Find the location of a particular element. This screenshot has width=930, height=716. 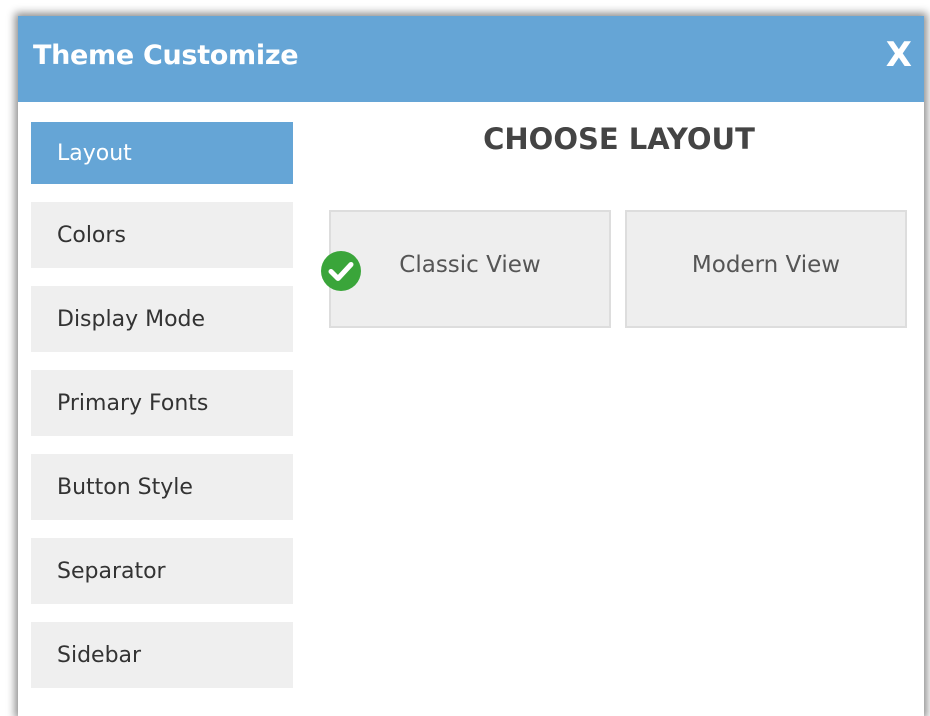

sidebar-item-layout: Layout is located at coordinates (162, 153).